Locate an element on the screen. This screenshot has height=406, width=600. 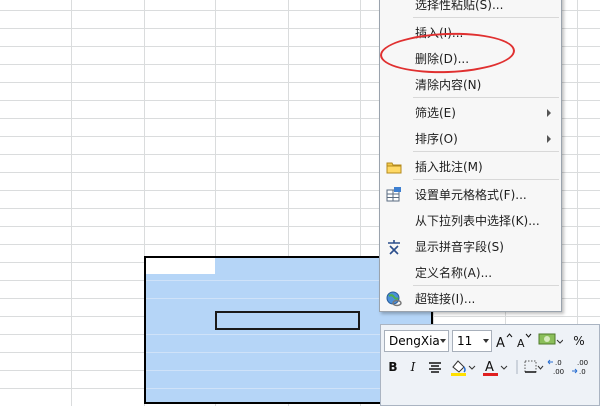
accounting-format-button is located at coordinates (550, 341).